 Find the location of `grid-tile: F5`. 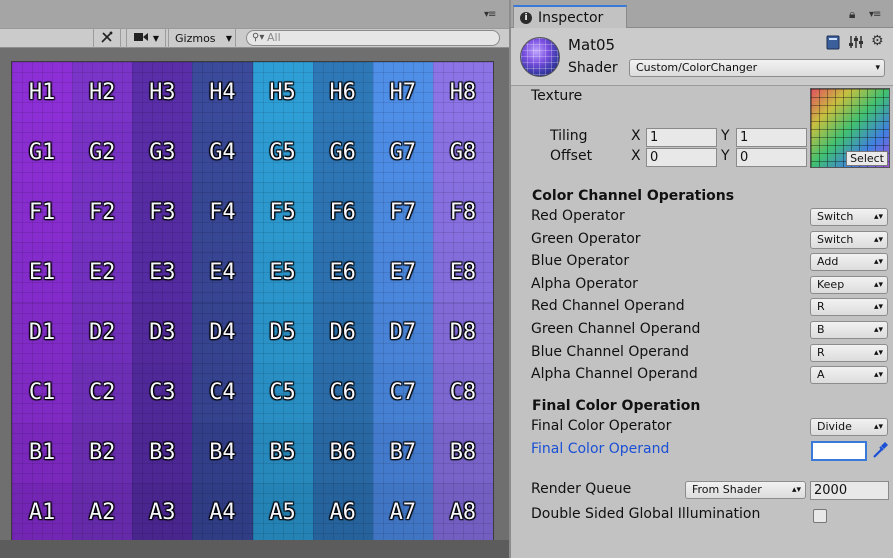

grid-tile: F5 is located at coordinates (282, 212).